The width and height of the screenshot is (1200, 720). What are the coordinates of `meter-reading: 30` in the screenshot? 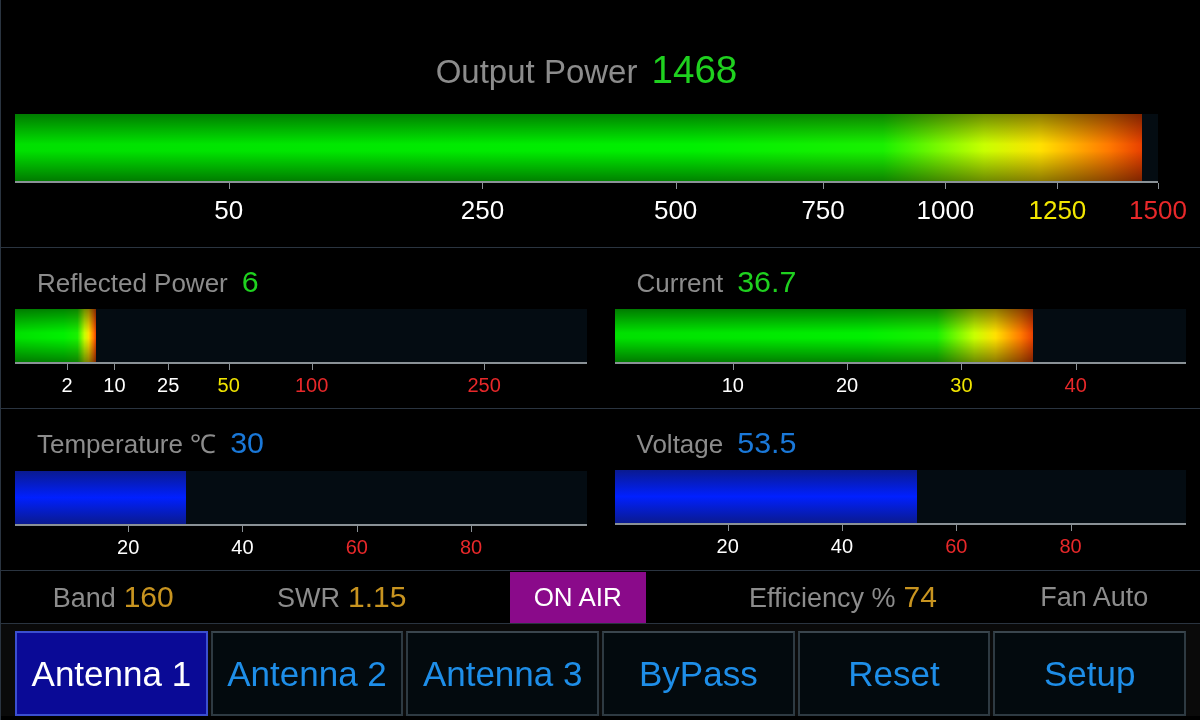 It's located at (247, 442).